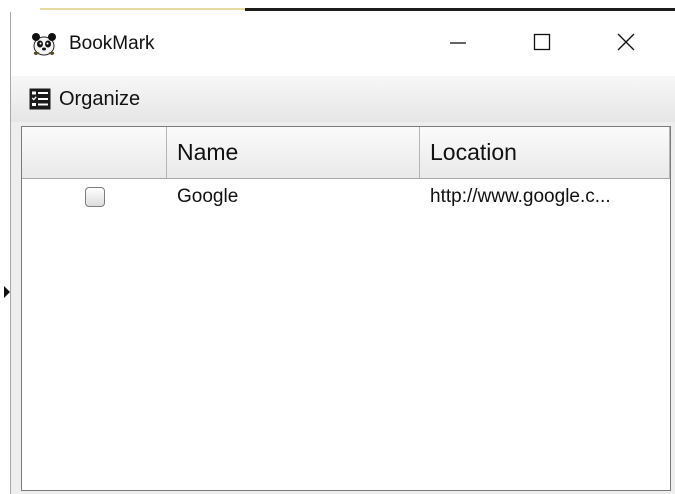  I want to click on column-header-name: Name, so click(293, 152).